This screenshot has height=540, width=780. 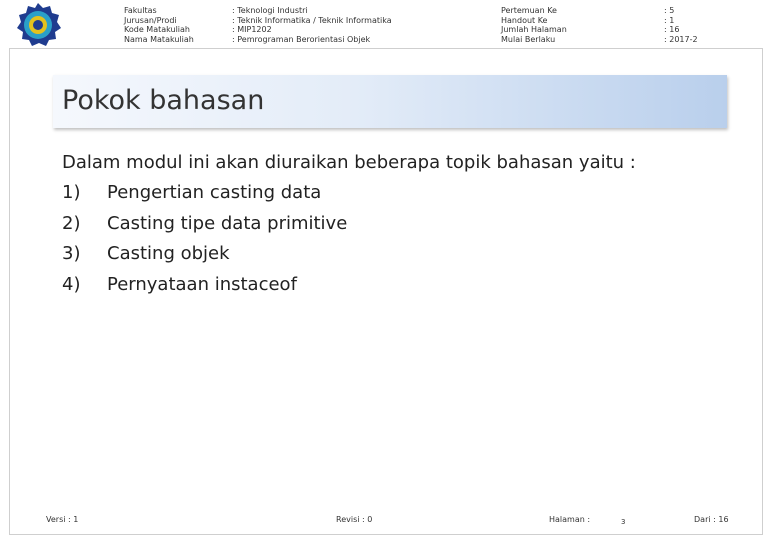 I want to click on list-item: 3) Casting objek, so click(x=349, y=254).